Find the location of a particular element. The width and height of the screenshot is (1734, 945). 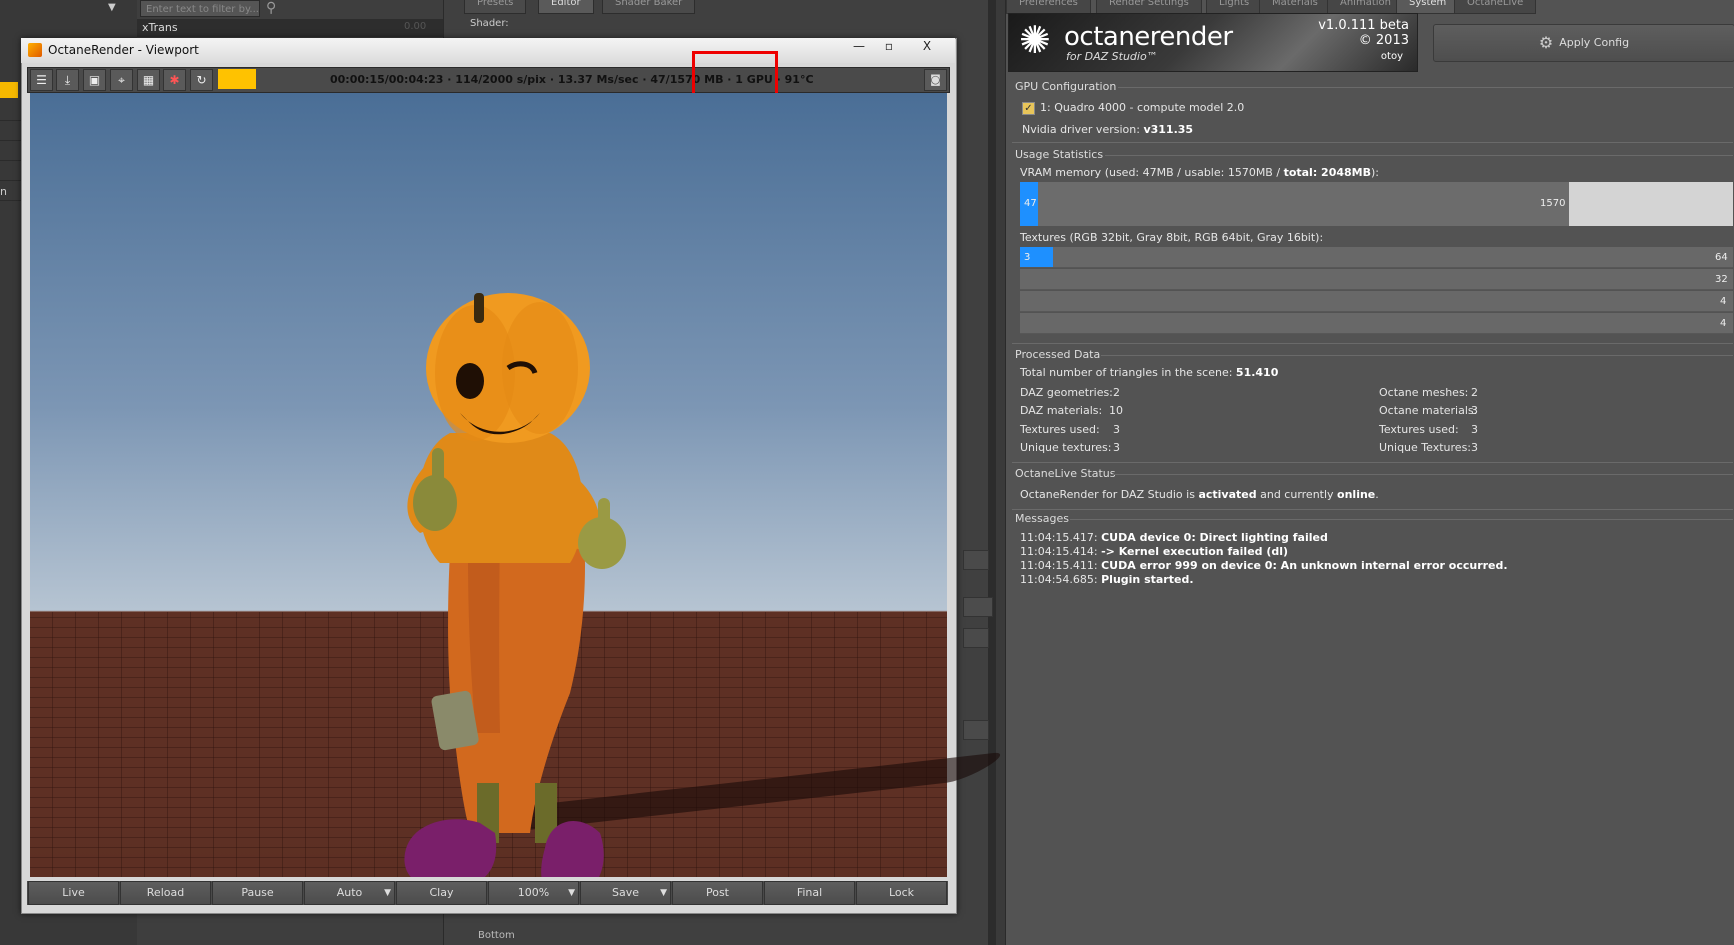

octane-meshes-value: 2 is located at coordinates (1474, 392).